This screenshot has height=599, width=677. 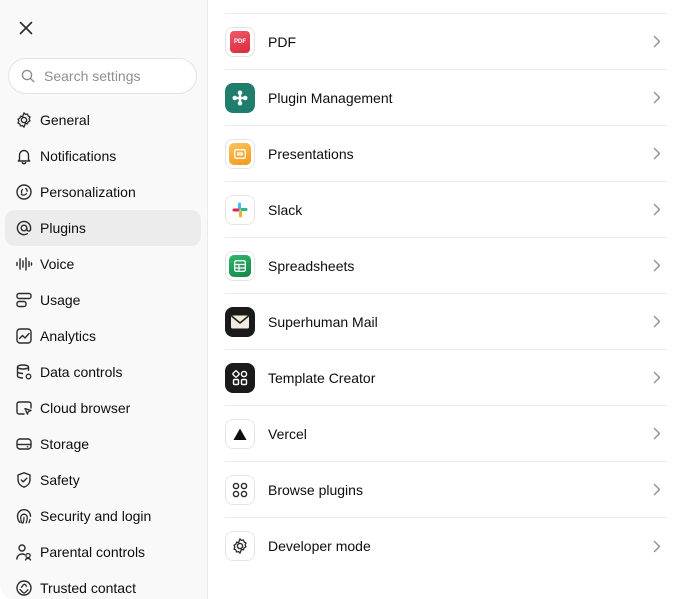 I want to click on plugin-name: Superhuman Mail, so click(x=323, y=321).